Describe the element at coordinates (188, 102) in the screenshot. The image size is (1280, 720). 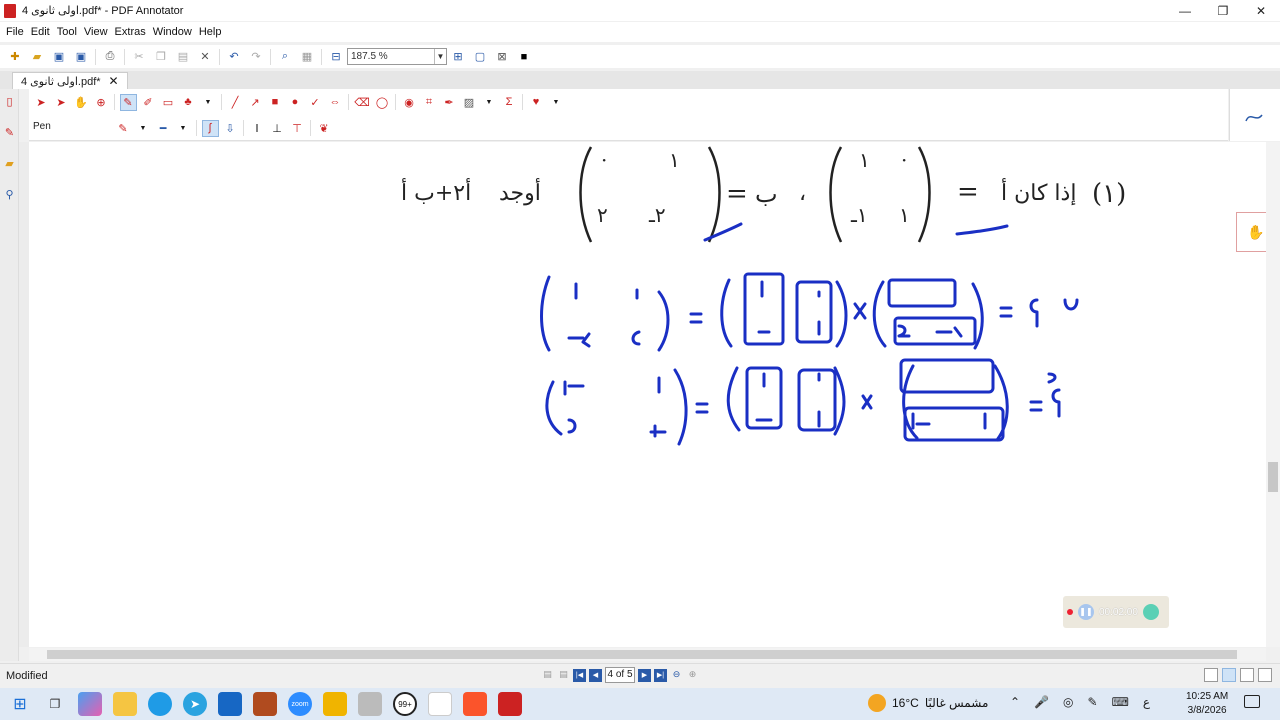
I see `stamp-tool-icon: ♣` at that location.